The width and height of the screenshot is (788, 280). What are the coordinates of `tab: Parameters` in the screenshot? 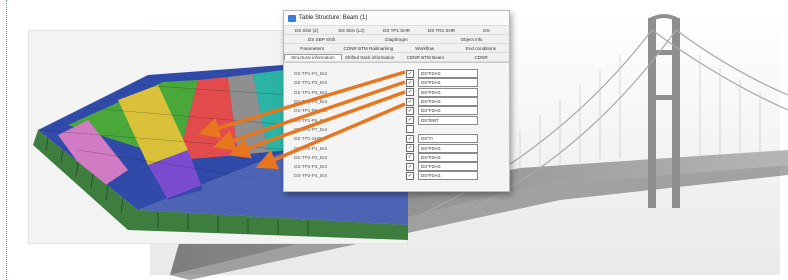 It's located at (312, 48).